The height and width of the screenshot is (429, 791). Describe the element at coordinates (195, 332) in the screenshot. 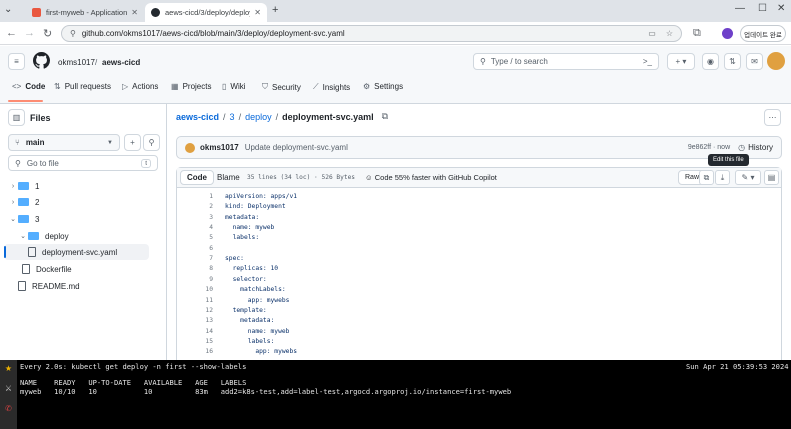

I see `line-number: 14` at that location.